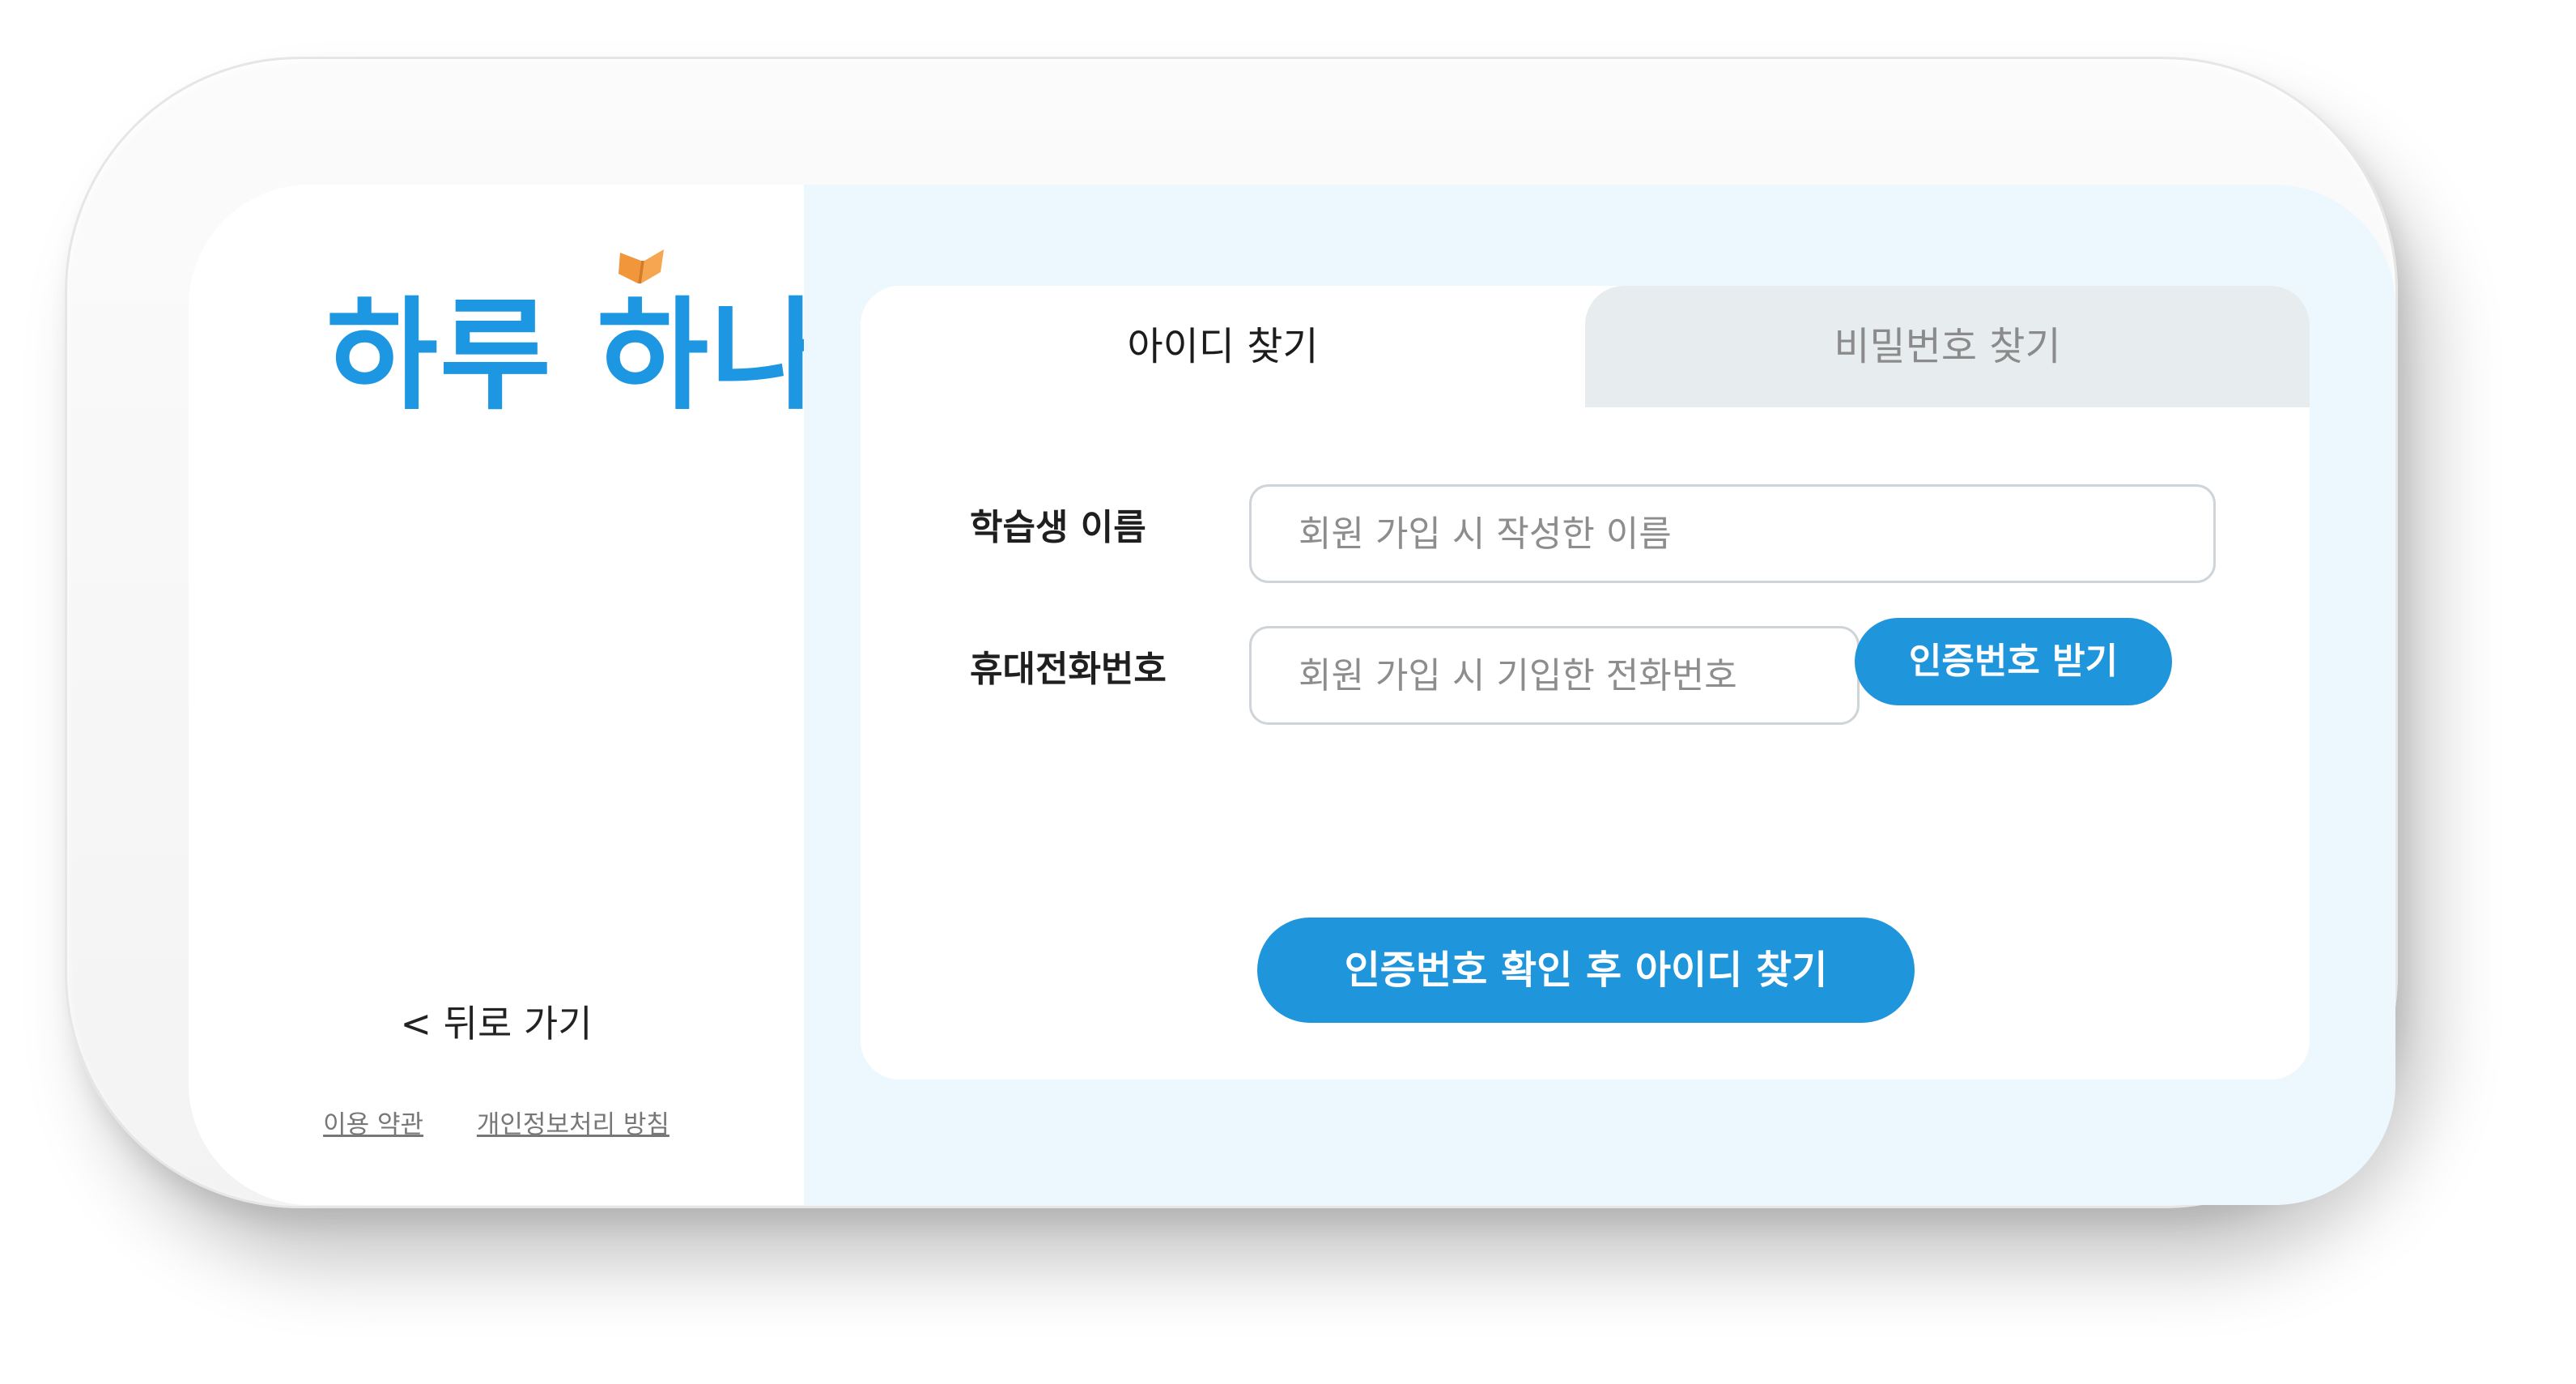  Describe the element at coordinates (1223, 346) in the screenshot. I see `tab-find-id: 아이디 찾기` at that location.